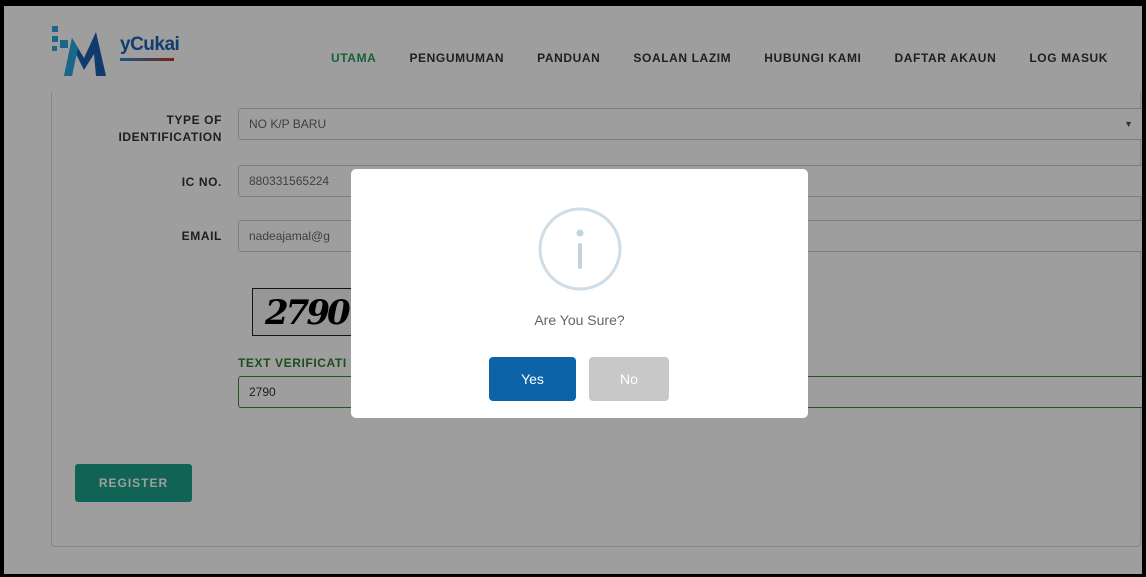  Describe the element at coordinates (532, 379) in the screenshot. I see `yes-button: Yes` at that location.